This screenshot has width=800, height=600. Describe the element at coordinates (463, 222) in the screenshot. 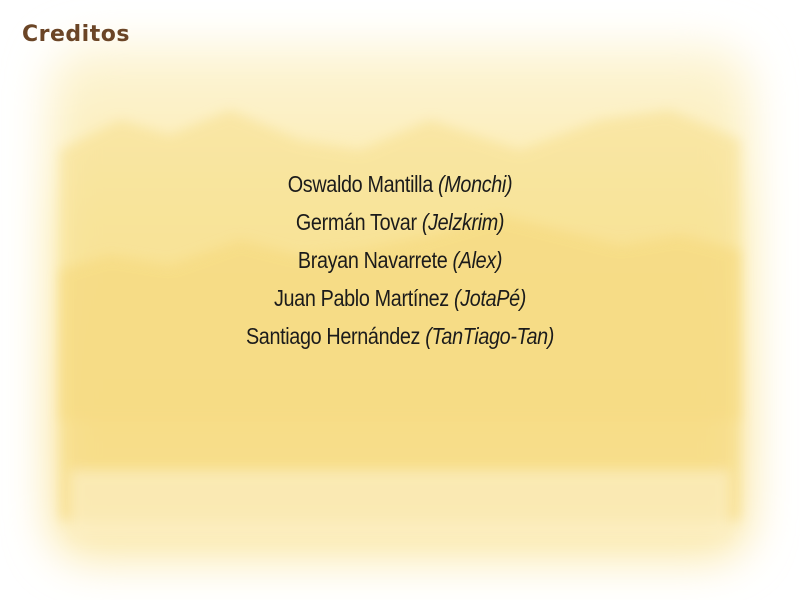

I see `credit-alias: (Jelzkrim)` at that location.